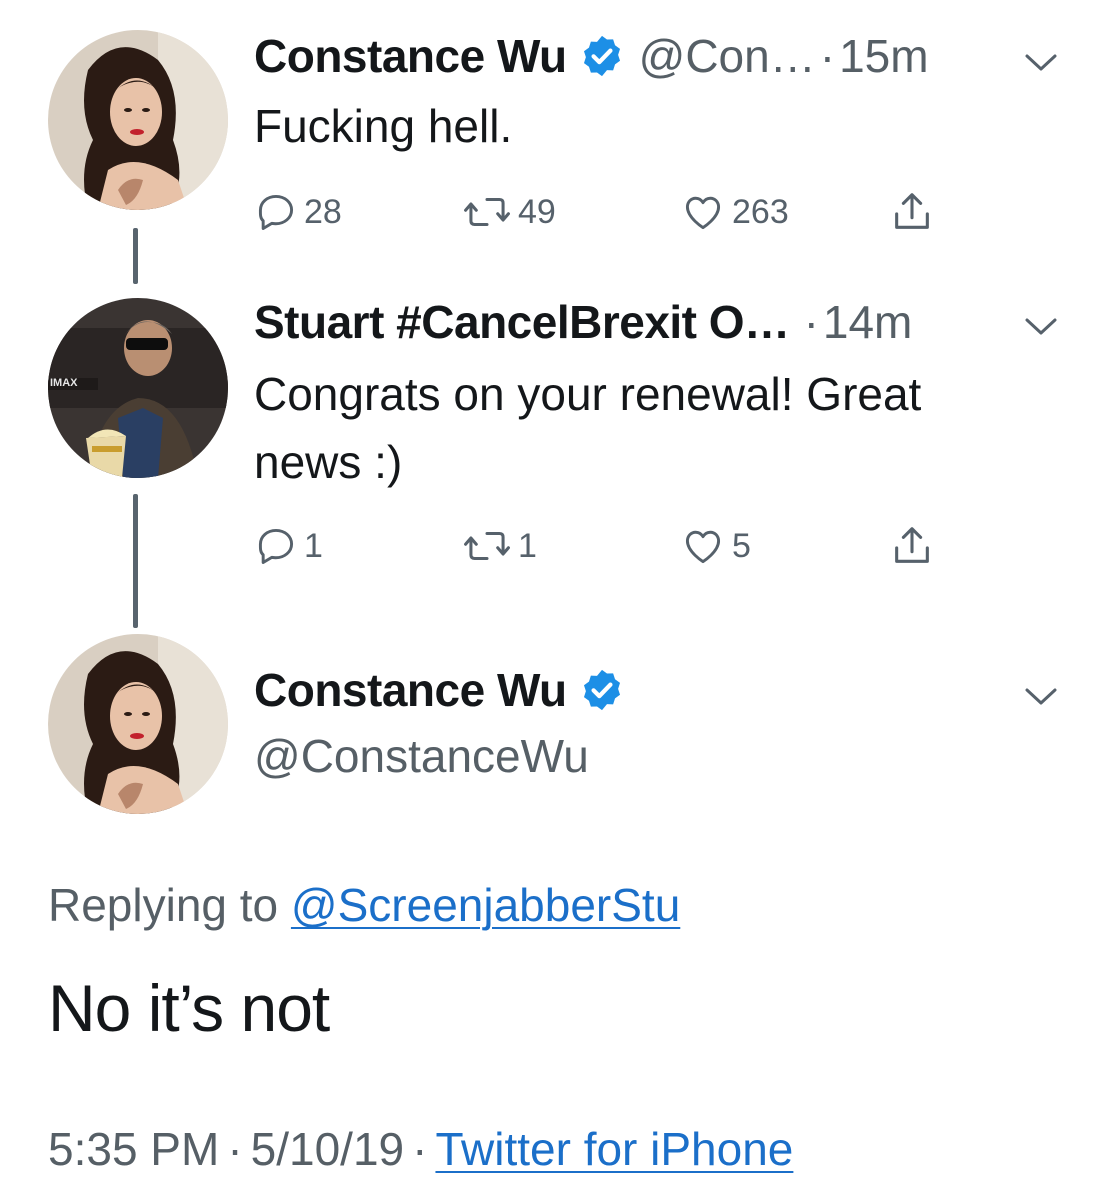 This screenshot has width=1102, height=1200. Describe the element at coordinates (867, 322) in the screenshot. I see `timestamp: 14m` at that location.